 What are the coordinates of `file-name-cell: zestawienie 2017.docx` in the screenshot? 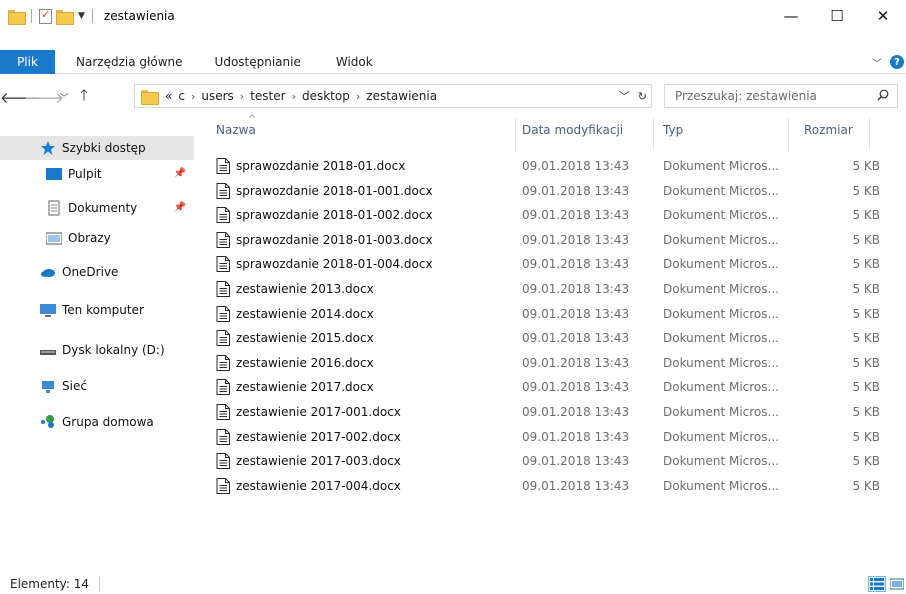 It's located at (295, 387).